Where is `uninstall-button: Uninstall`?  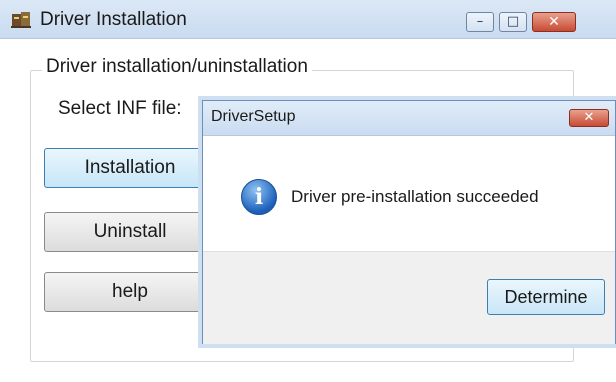 uninstall-button: Uninstall is located at coordinates (130, 232).